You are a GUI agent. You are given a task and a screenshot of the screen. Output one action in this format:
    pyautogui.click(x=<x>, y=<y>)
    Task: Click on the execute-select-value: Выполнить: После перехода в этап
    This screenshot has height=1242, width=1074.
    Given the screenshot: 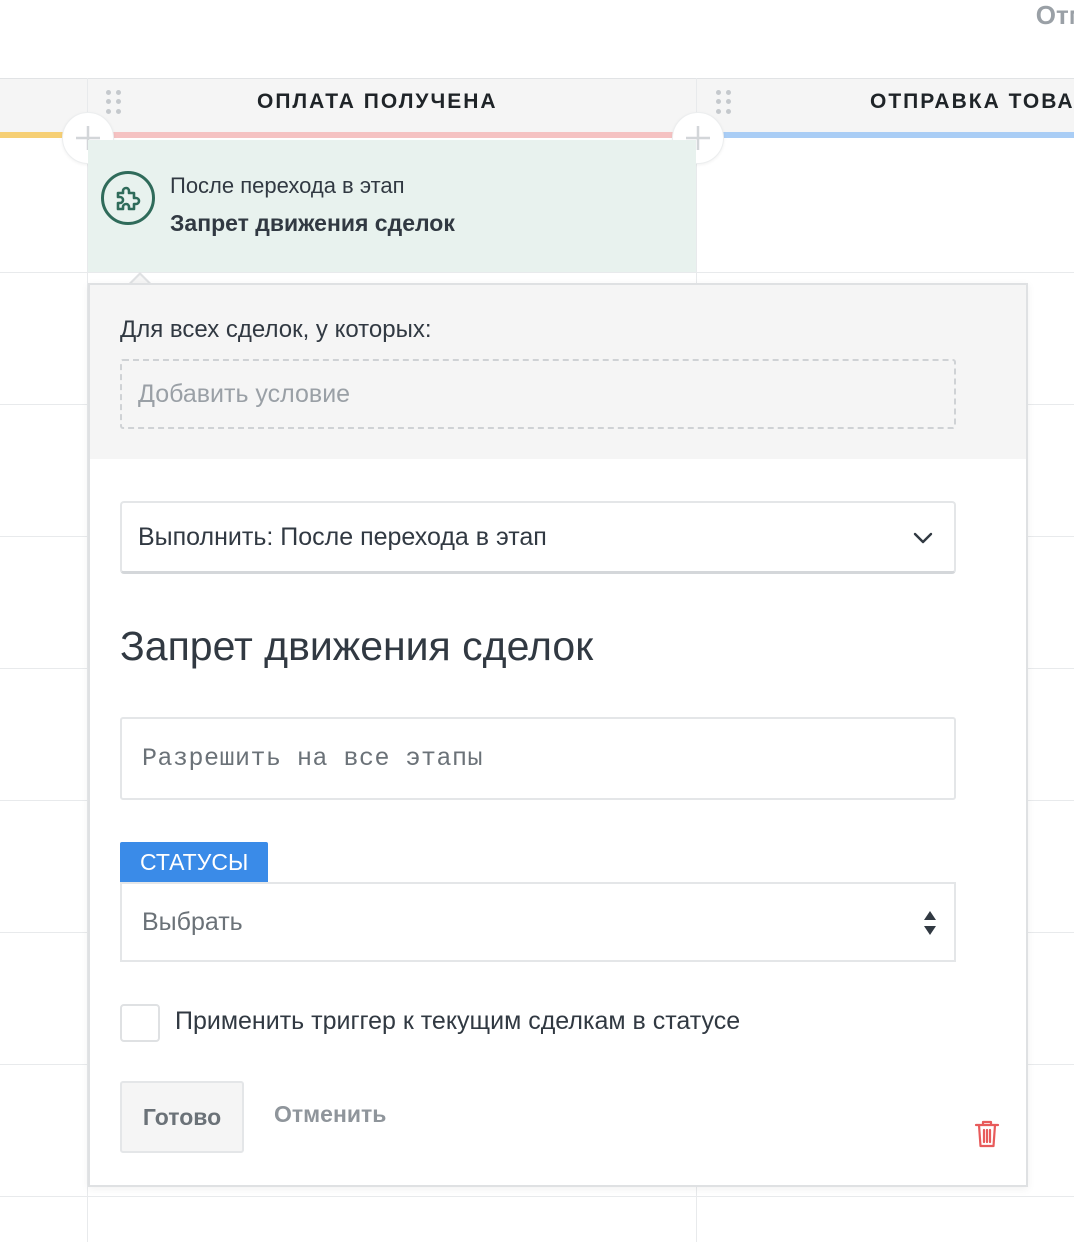 What is the action you would take?
    pyautogui.click(x=342, y=536)
    